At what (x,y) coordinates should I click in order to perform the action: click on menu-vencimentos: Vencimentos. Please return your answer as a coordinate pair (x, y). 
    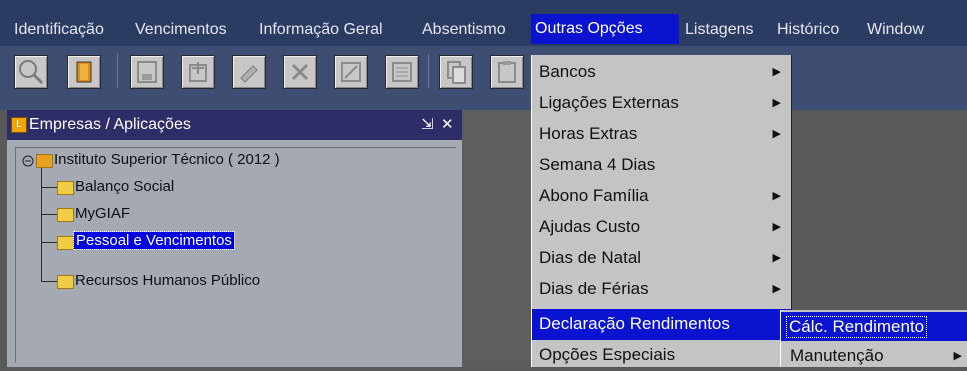
    Looking at the image, I should click on (181, 30).